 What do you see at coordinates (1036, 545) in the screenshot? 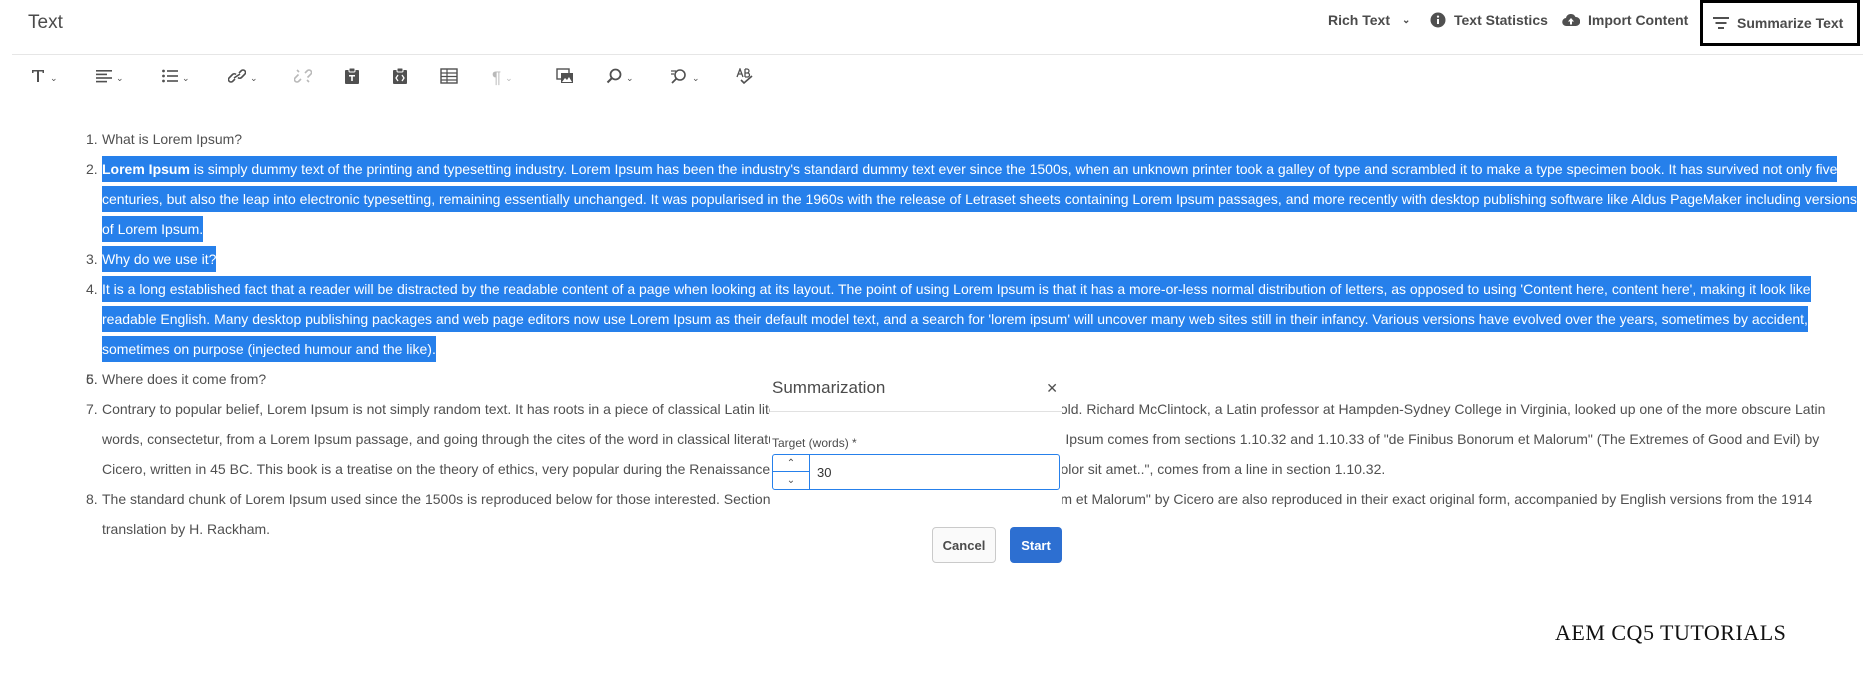
I see `start-button: Start` at bounding box center [1036, 545].